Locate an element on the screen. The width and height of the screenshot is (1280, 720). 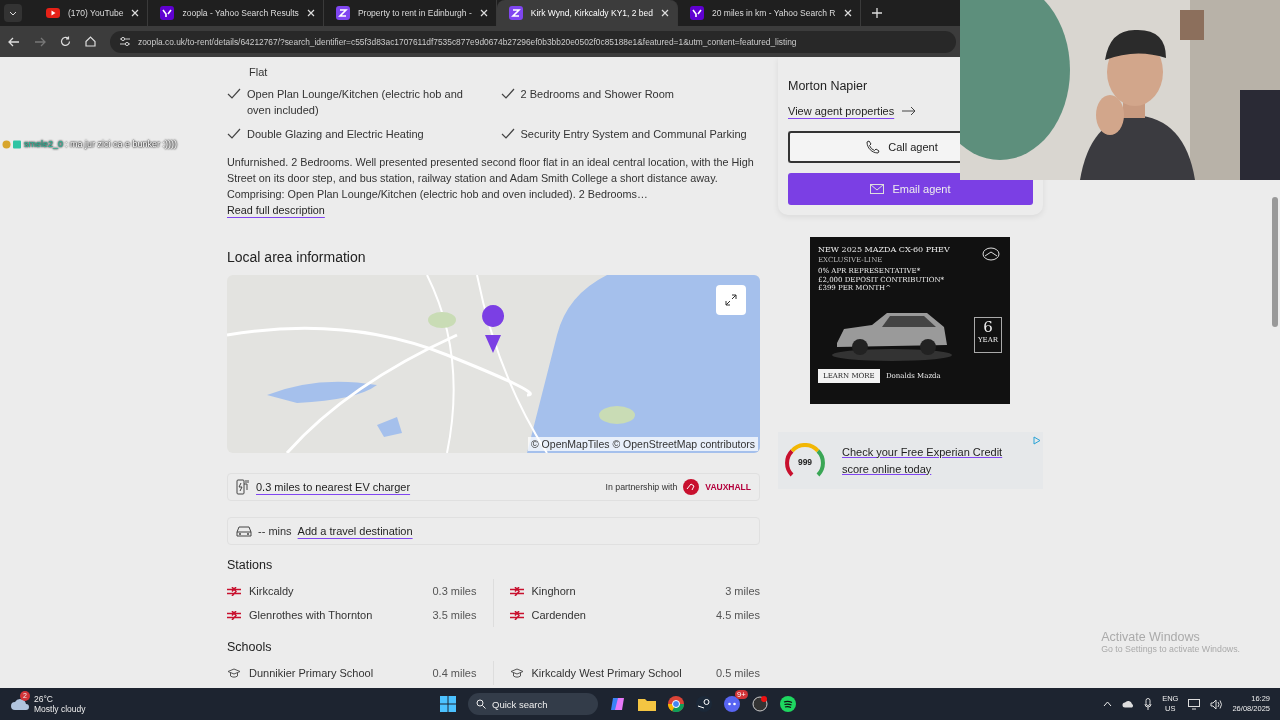
feature-text: Open Plan Lounge/Kitchen (electric hob and oven included) is located at coordinates (355, 102).